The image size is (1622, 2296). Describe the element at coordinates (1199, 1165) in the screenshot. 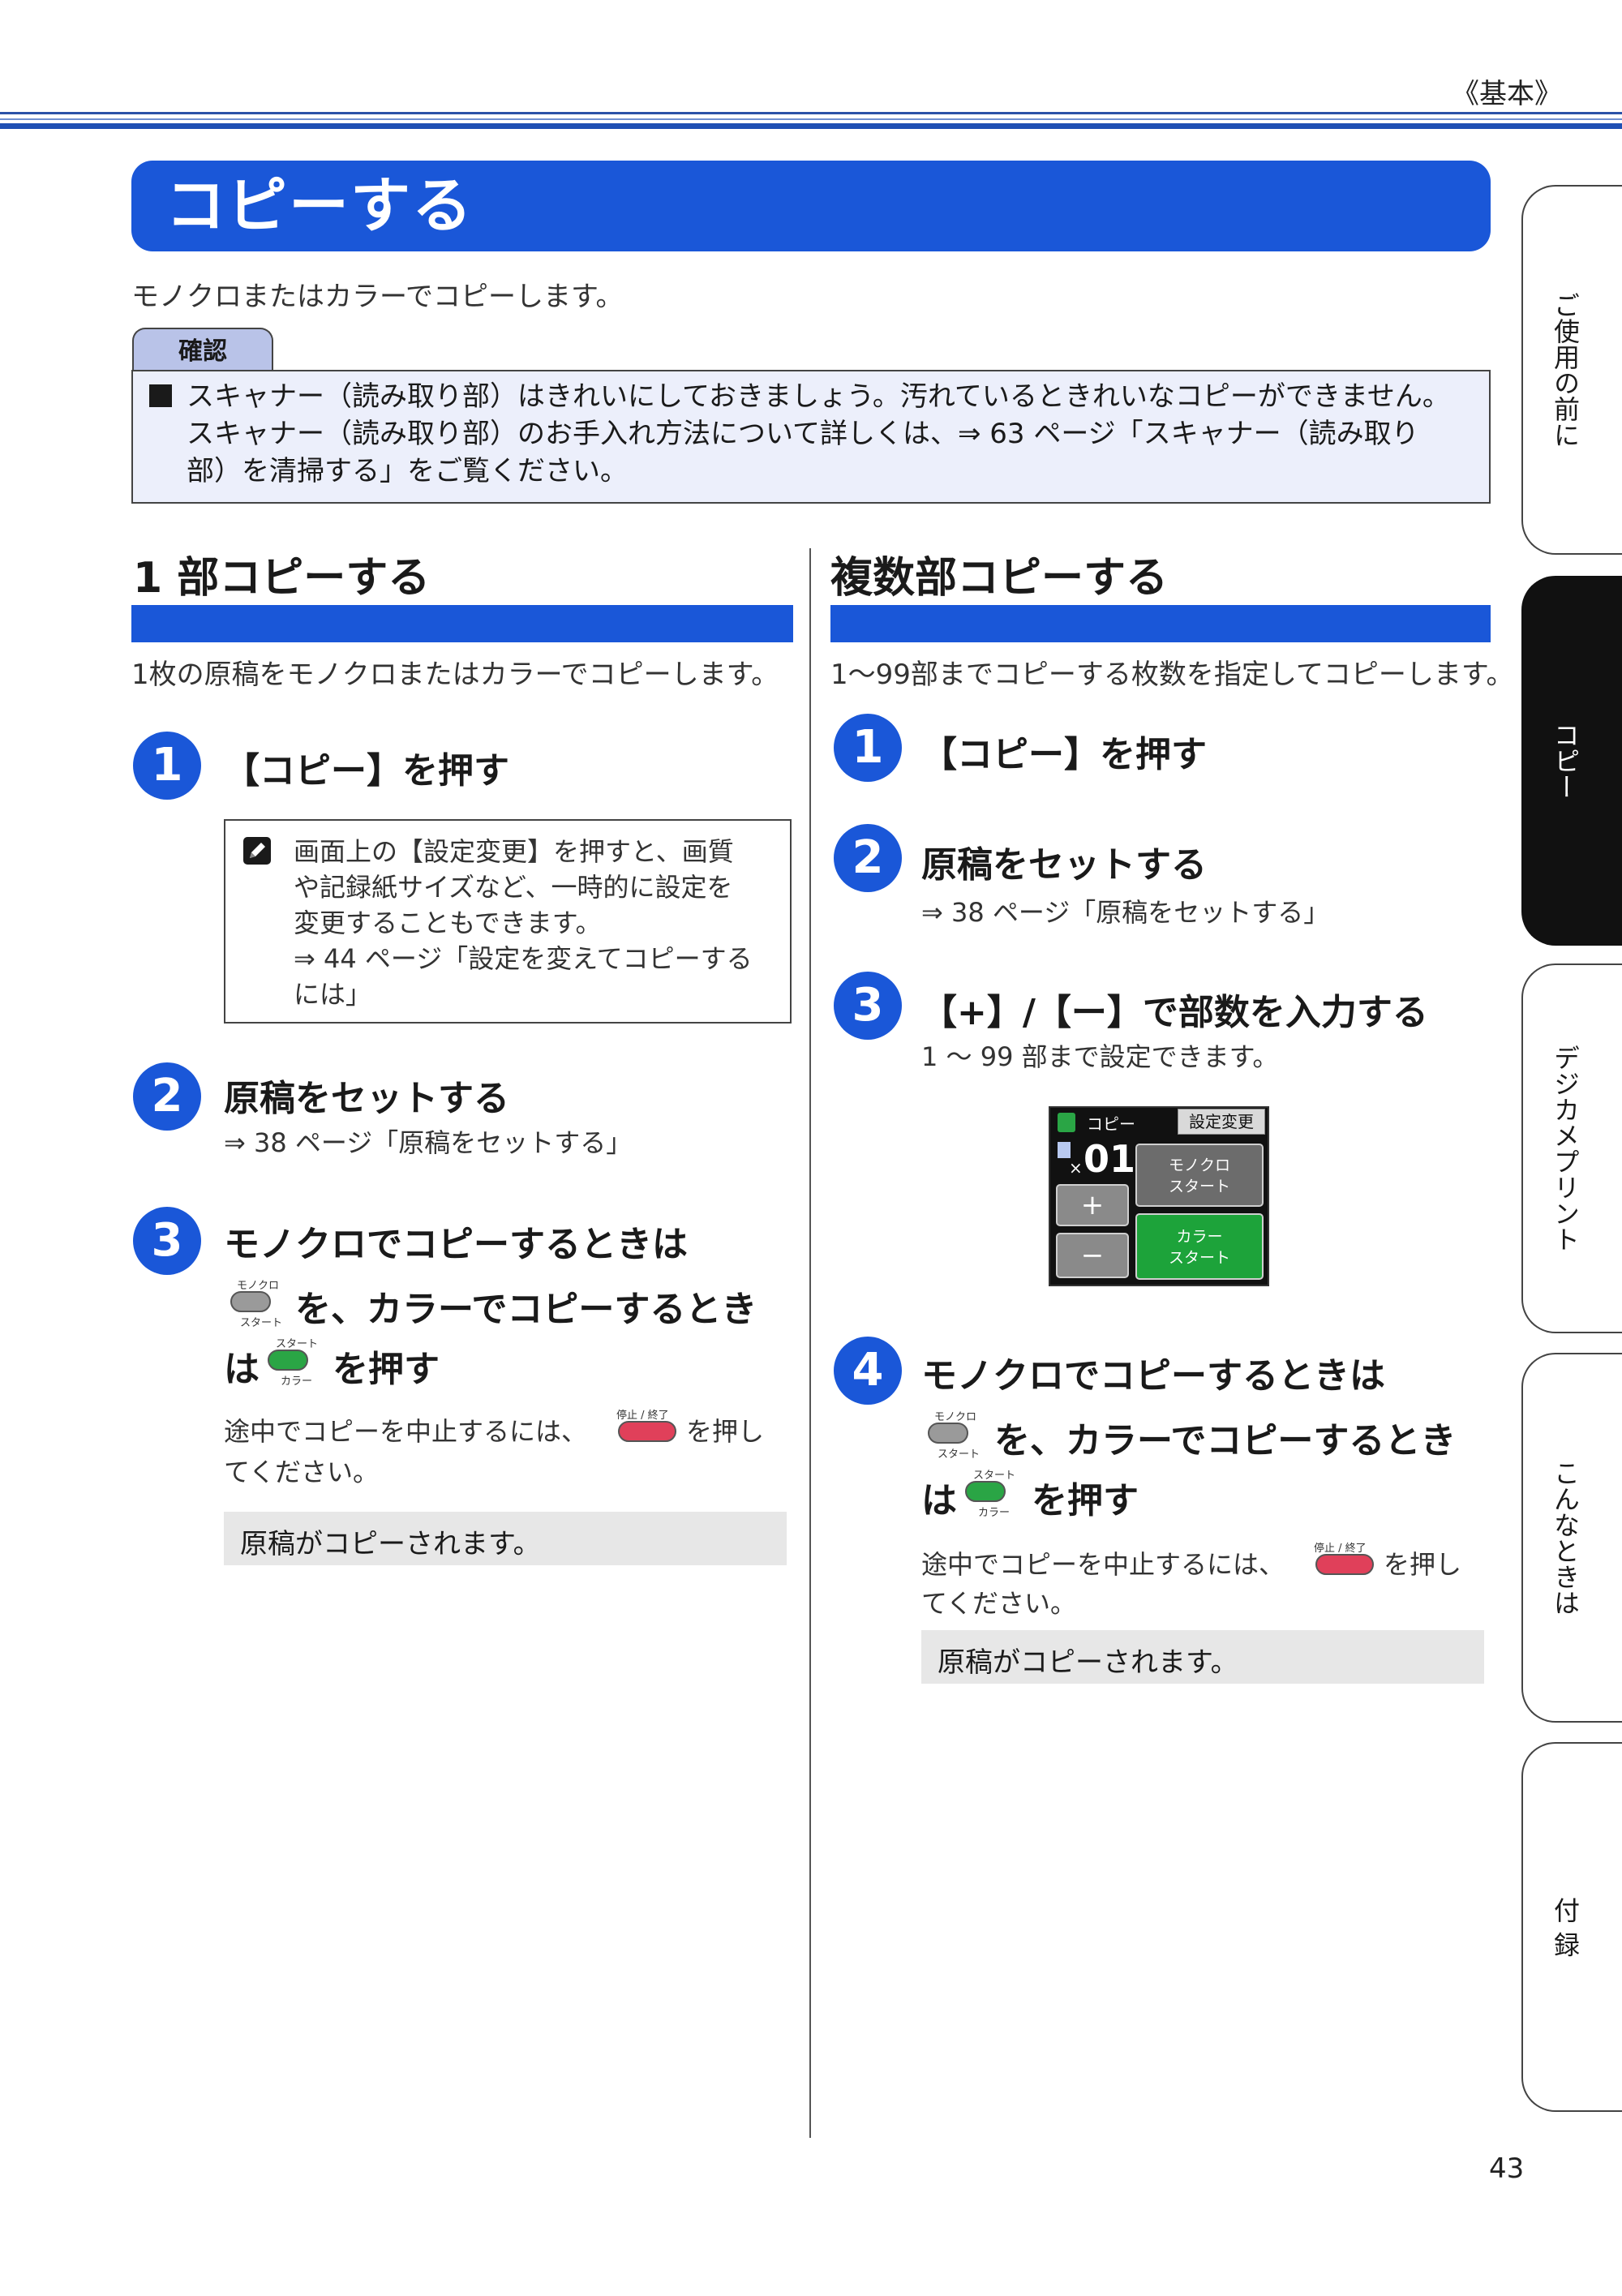

I see `lcd-mono-line-1: モノクロ` at that location.